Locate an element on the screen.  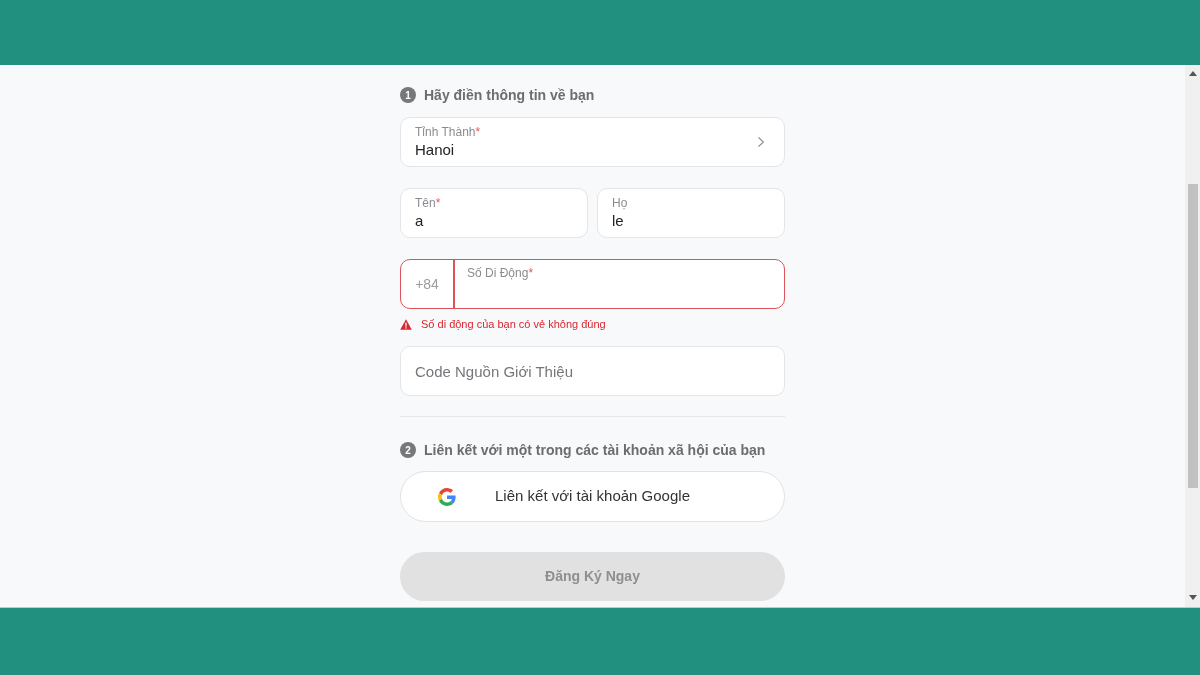
error-message: Số di động của bạn có vẻ không đúng is located at coordinates (513, 324).